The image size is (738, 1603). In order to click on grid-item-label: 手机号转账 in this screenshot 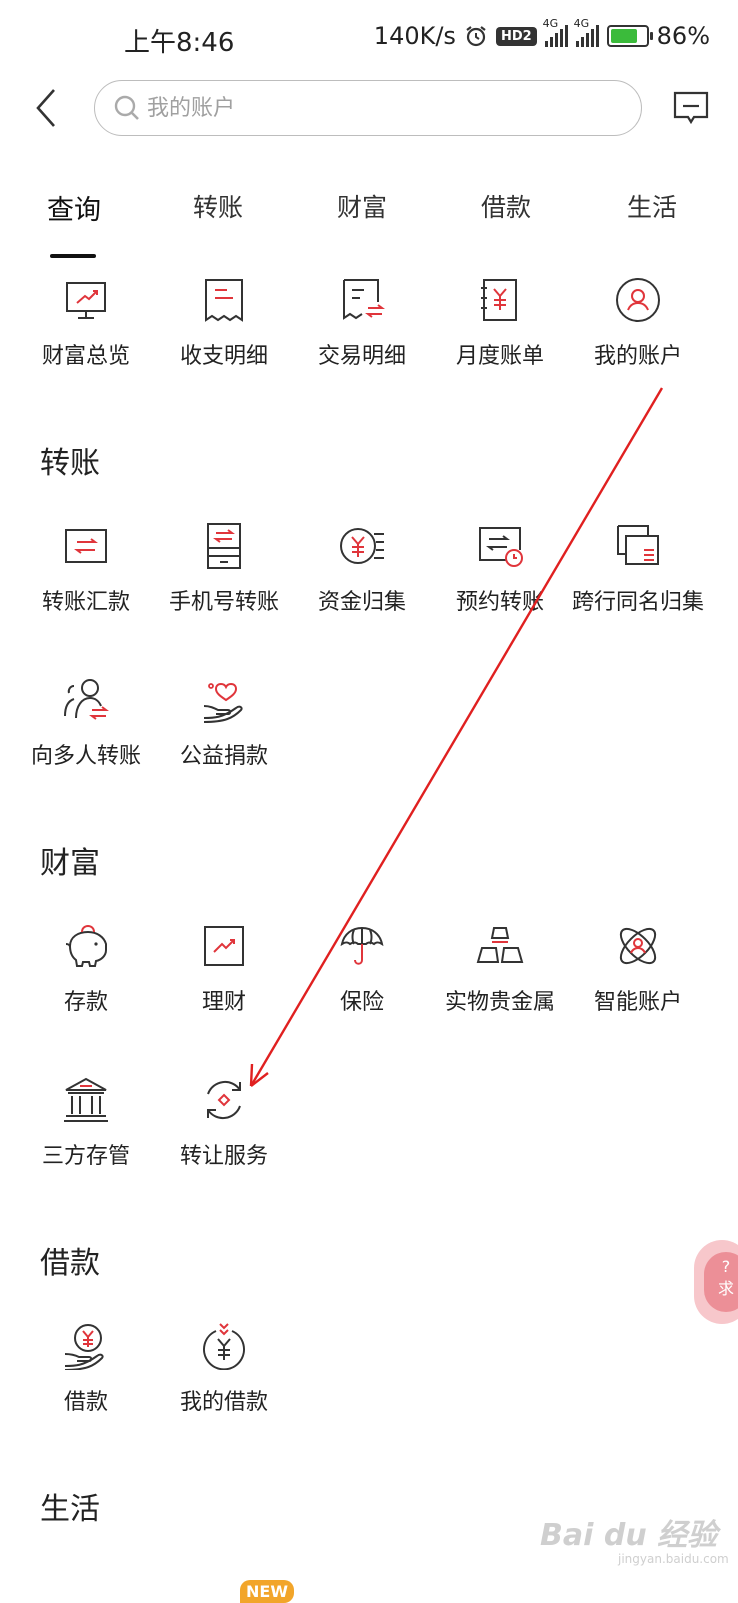, I will do `click(223, 602)`.